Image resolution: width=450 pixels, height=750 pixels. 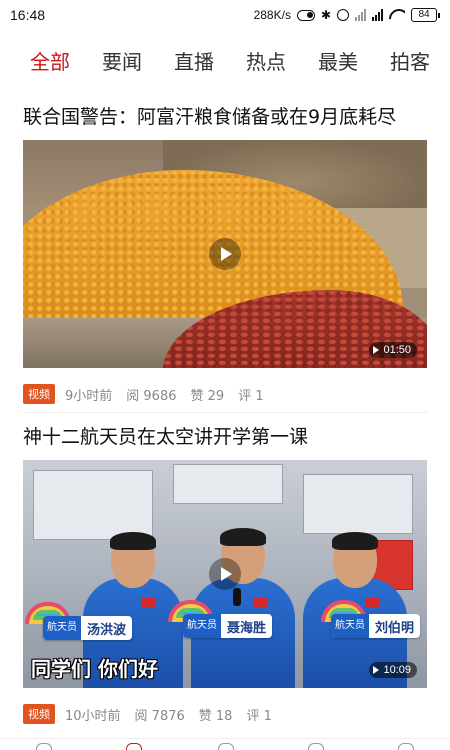 I want to click on status-bar: 16:48 288K/s ✱ 84, so click(x=225, y=15).